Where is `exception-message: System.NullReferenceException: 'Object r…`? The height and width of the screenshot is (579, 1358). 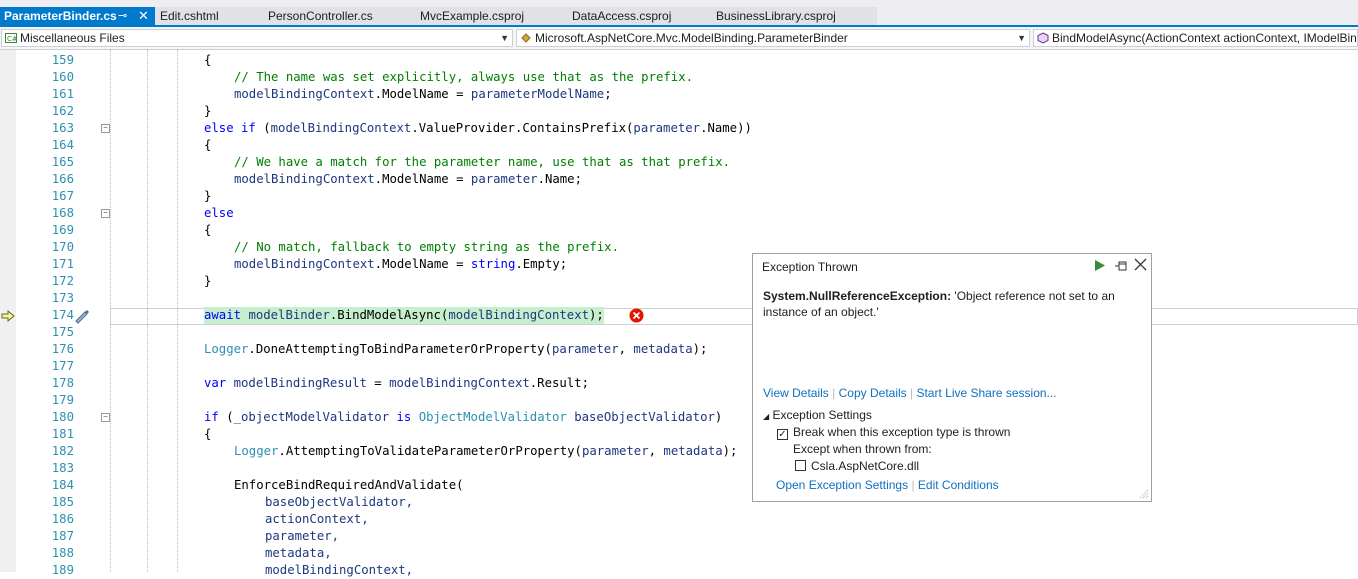 exception-message: System.NullReferenceException: 'Object r… is located at coordinates (948, 304).